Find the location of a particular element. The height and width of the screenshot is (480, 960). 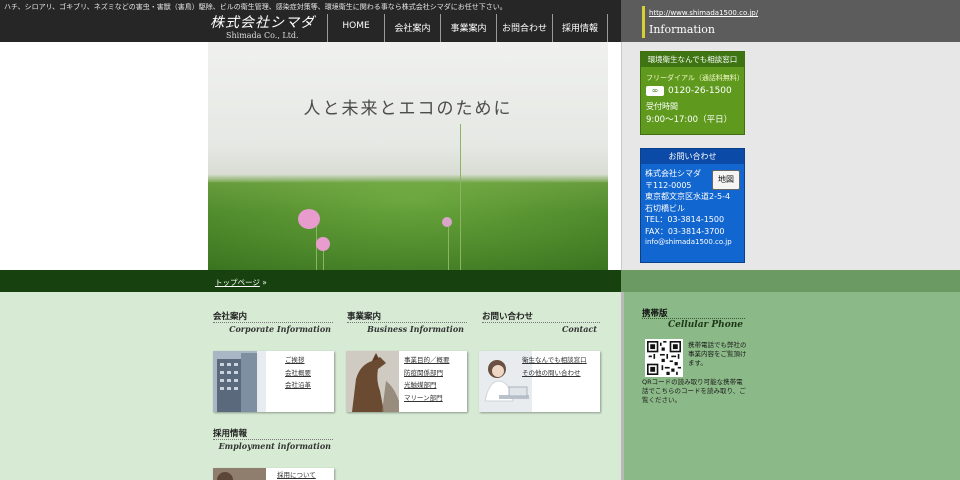

link-business-purpose: 事業目的／概要 is located at coordinates (427, 360).